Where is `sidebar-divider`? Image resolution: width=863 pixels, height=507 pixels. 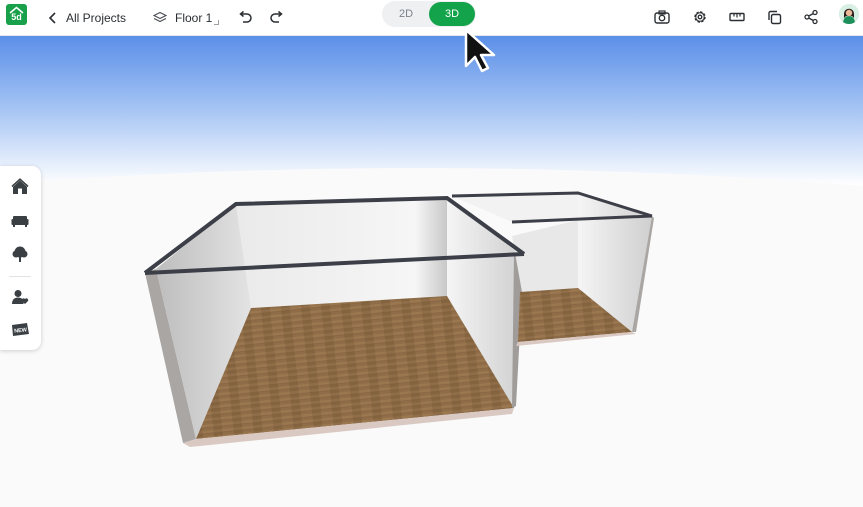
sidebar-divider is located at coordinates (20, 276).